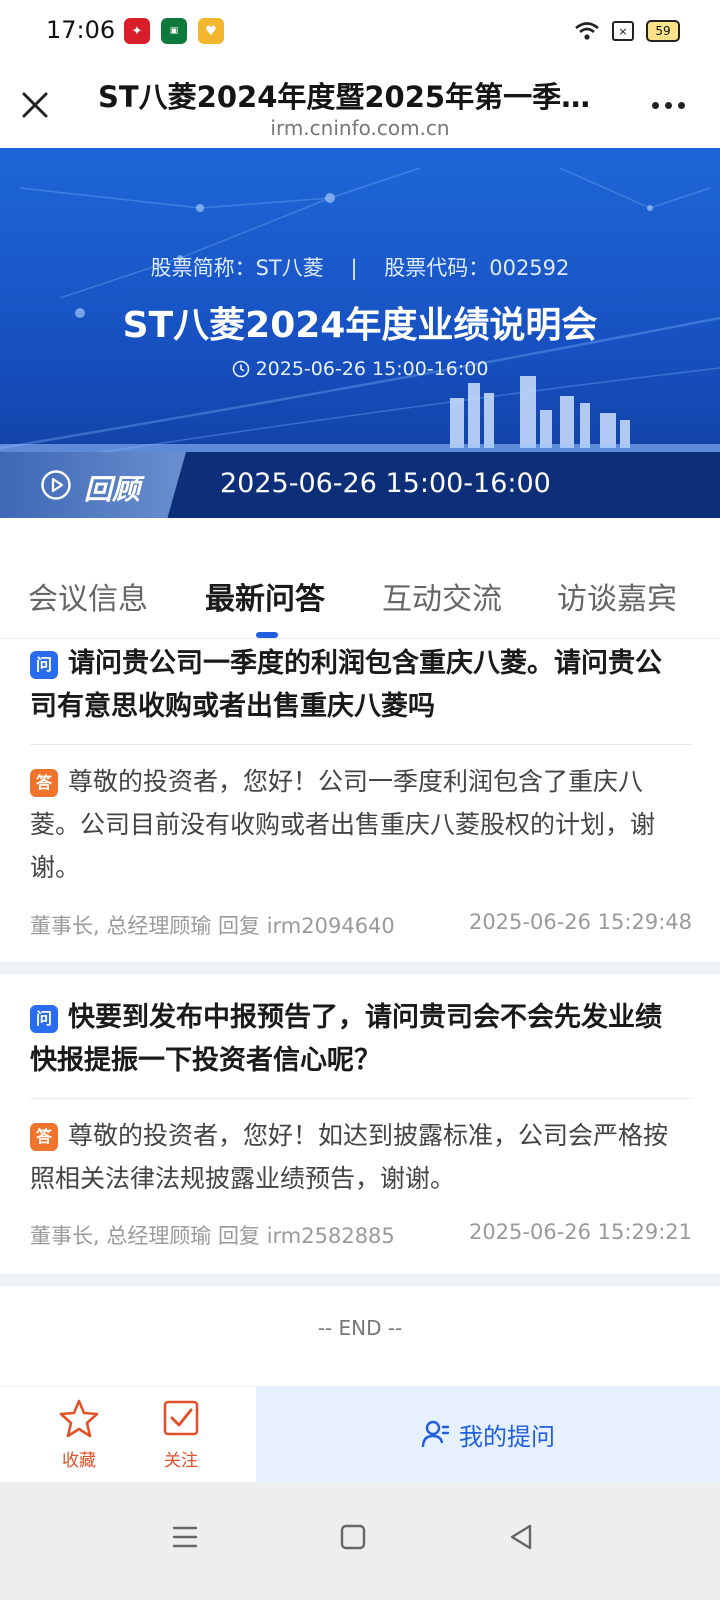 Image resolution: width=720 pixels, height=1600 pixels. I want to click on question-text: 问快要到发布中报预告了，请问贵司会不会先发业绩快报提振一下投资者信心呢？, so click(358, 1039).